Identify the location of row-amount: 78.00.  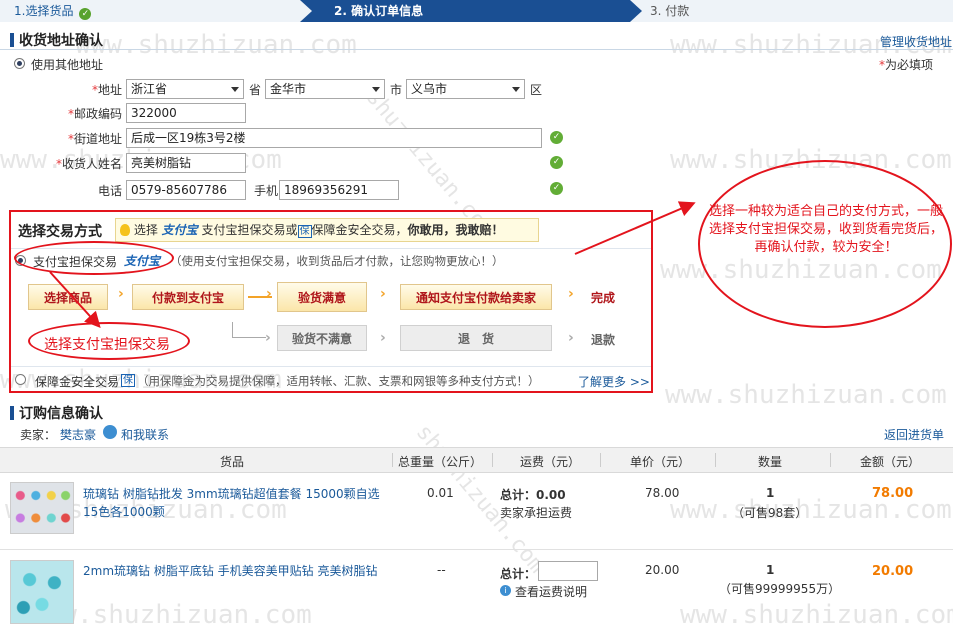
(893, 493).